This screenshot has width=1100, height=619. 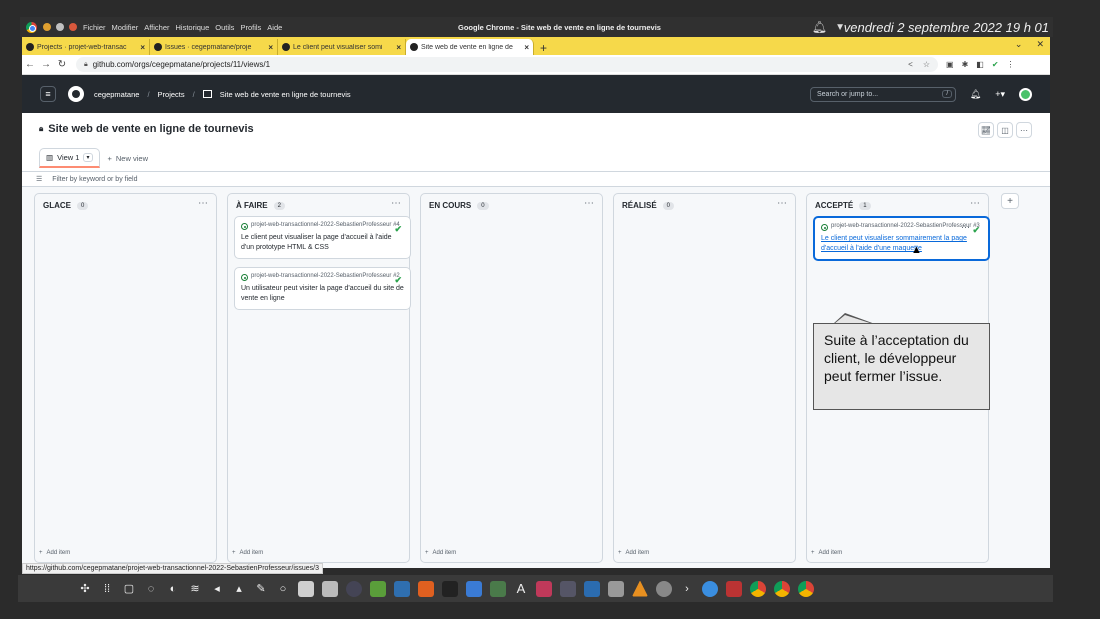 I want to click on clock: vendredi 2 septembre 2022 19 h 01, so click(x=946, y=27).